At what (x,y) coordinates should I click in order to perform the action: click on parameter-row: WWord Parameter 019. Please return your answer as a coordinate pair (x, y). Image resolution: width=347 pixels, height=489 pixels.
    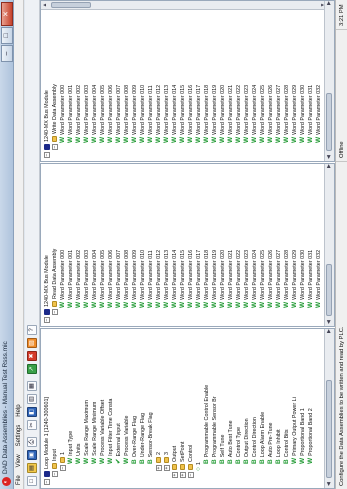
    Looking at the image, I should click on (215, 279).